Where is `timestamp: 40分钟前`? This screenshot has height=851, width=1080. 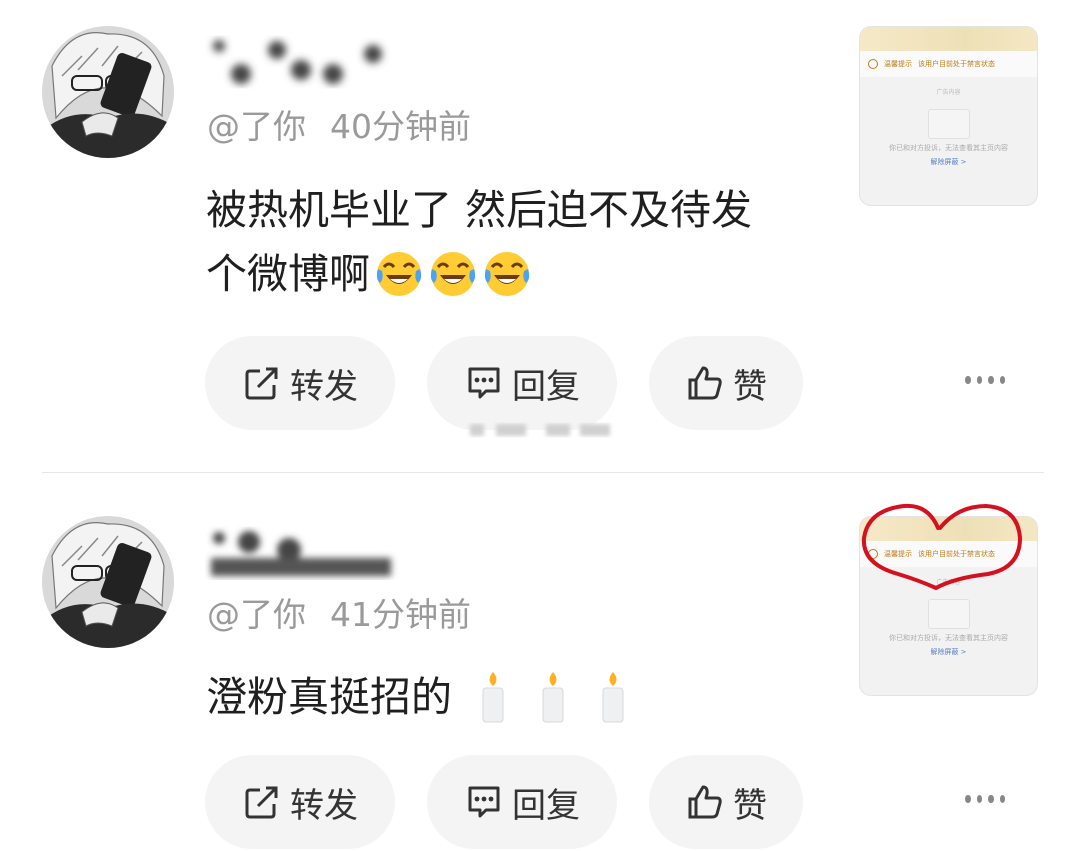 timestamp: 40分钟前 is located at coordinates (400, 126).